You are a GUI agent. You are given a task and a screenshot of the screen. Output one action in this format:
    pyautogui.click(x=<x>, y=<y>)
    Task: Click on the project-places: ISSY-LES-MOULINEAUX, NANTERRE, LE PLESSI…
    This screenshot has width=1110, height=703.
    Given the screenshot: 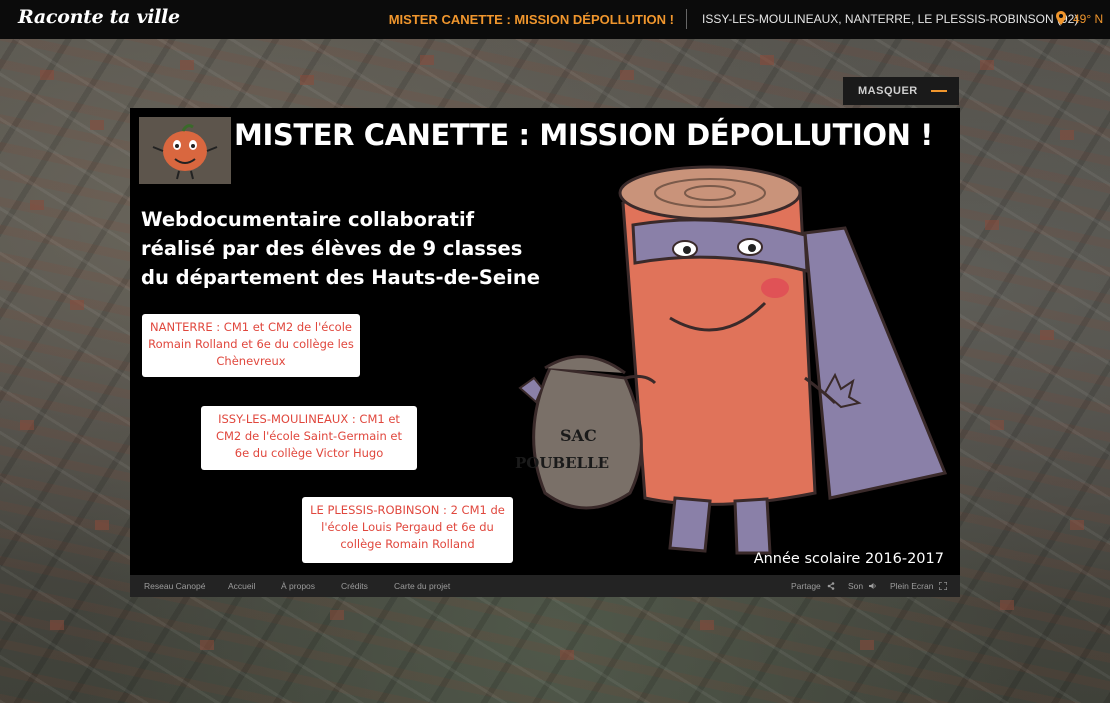 What is the action you would take?
    pyautogui.click(x=890, y=19)
    